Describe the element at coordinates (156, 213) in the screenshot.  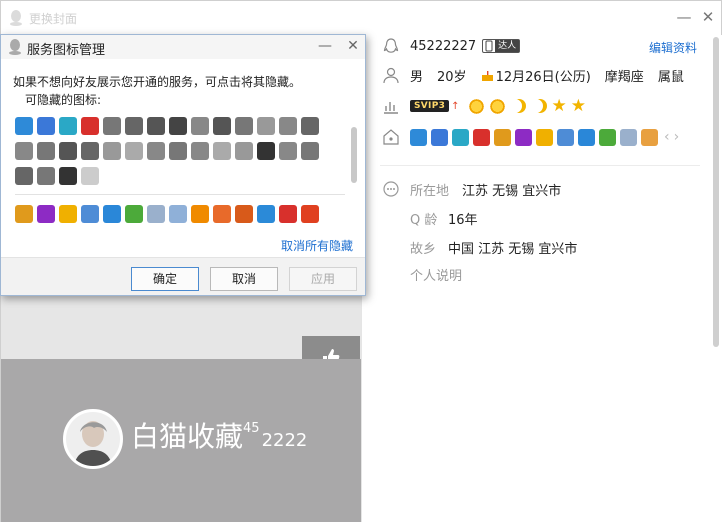
I see `penguin-icon` at that location.